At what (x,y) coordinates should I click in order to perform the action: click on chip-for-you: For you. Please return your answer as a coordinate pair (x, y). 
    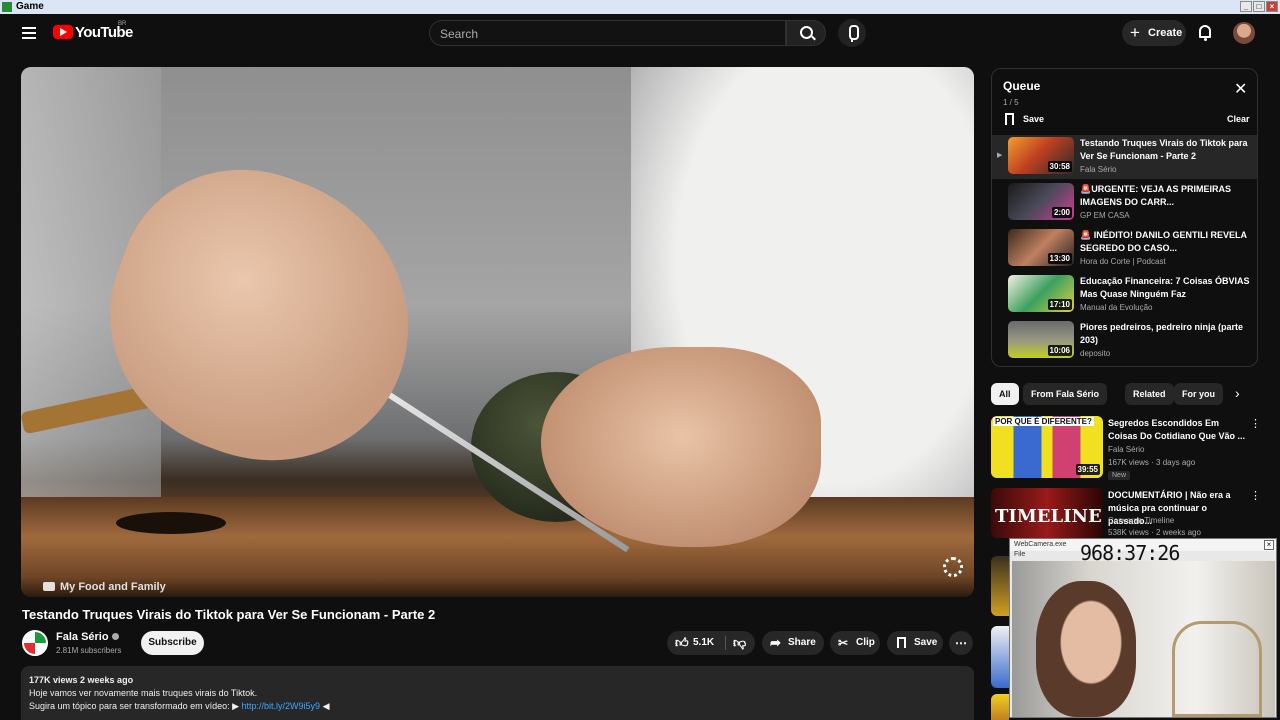
    Looking at the image, I should click on (1198, 394).